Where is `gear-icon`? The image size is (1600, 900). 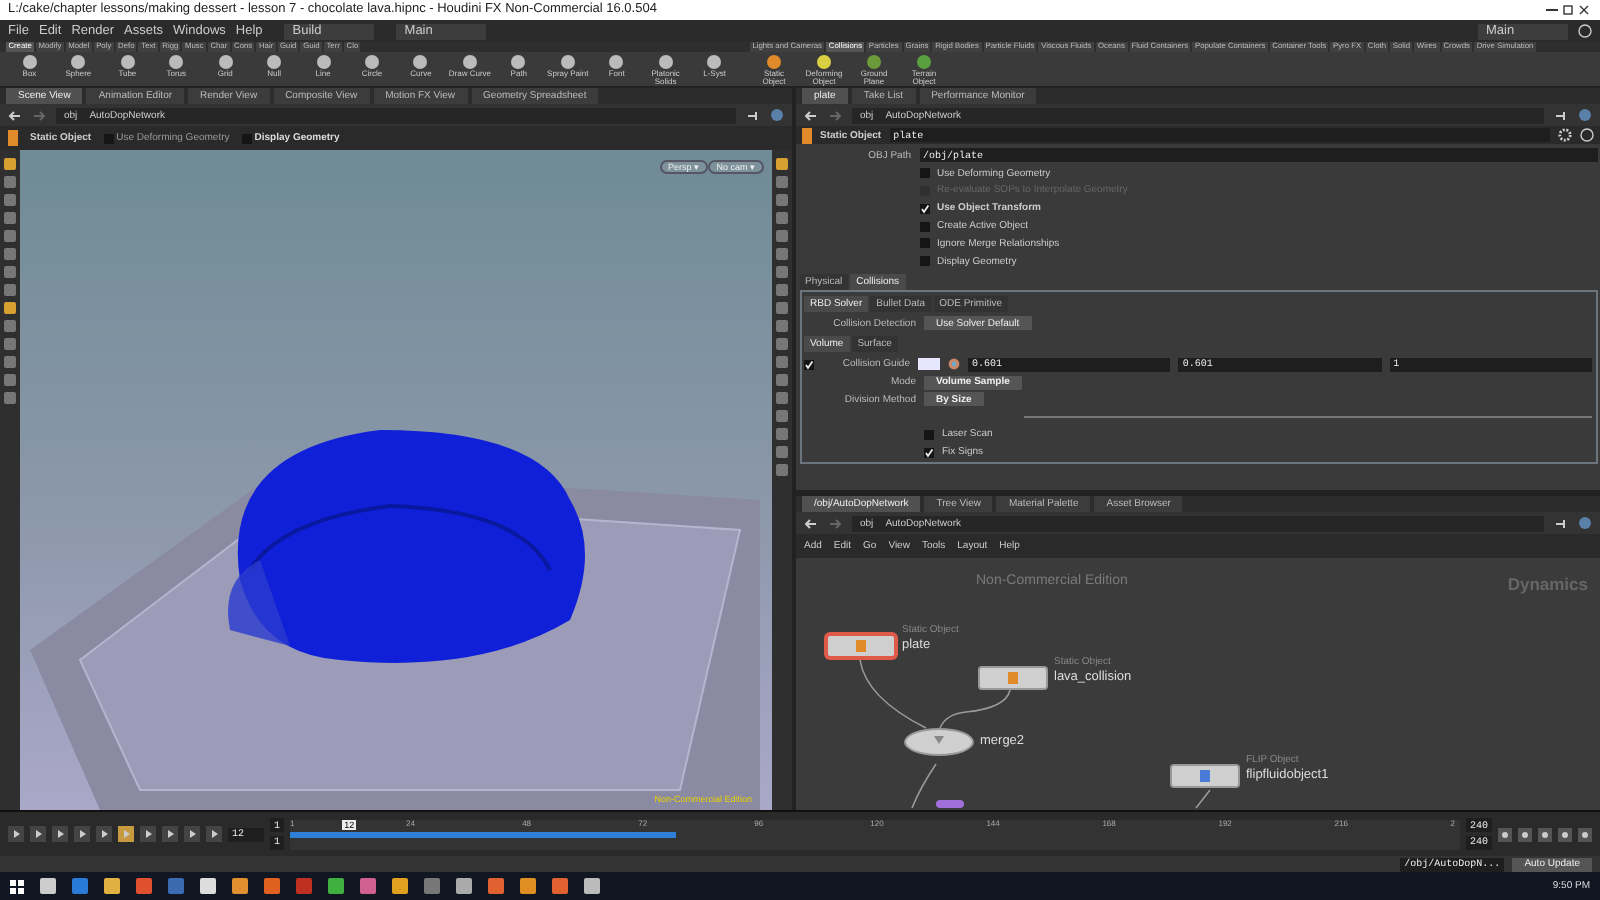
gear-icon is located at coordinates (1565, 135).